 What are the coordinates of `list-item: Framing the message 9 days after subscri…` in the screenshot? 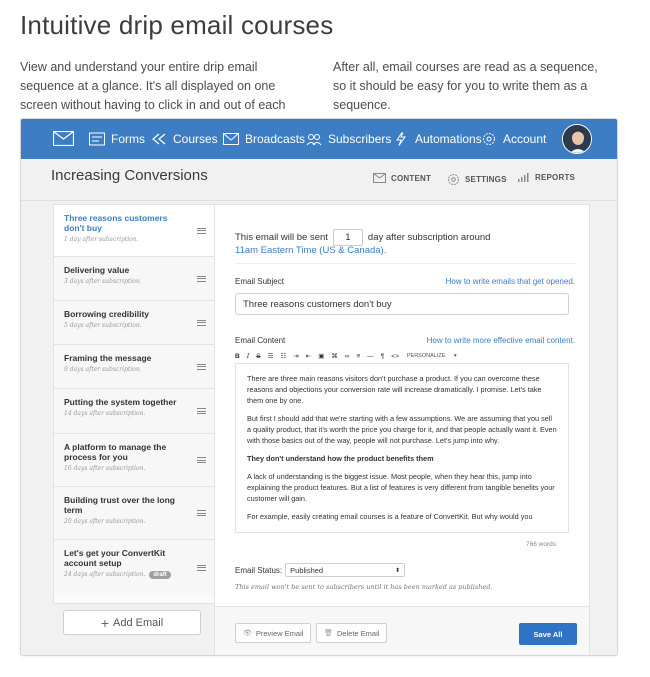 It's located at (134, 367).